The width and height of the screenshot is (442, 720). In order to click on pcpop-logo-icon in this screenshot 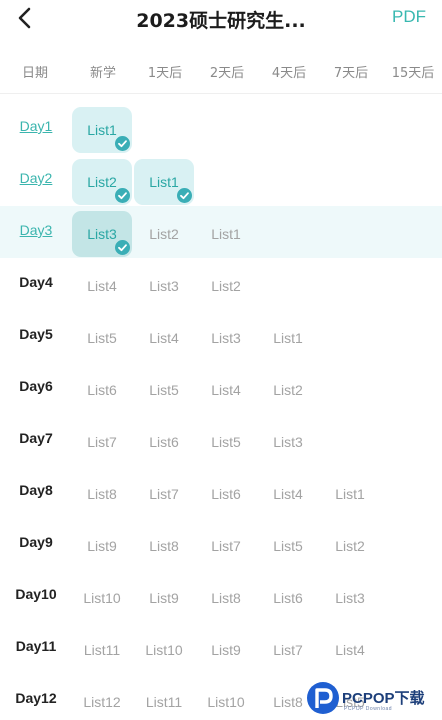, I will do `click(323, 698)`.